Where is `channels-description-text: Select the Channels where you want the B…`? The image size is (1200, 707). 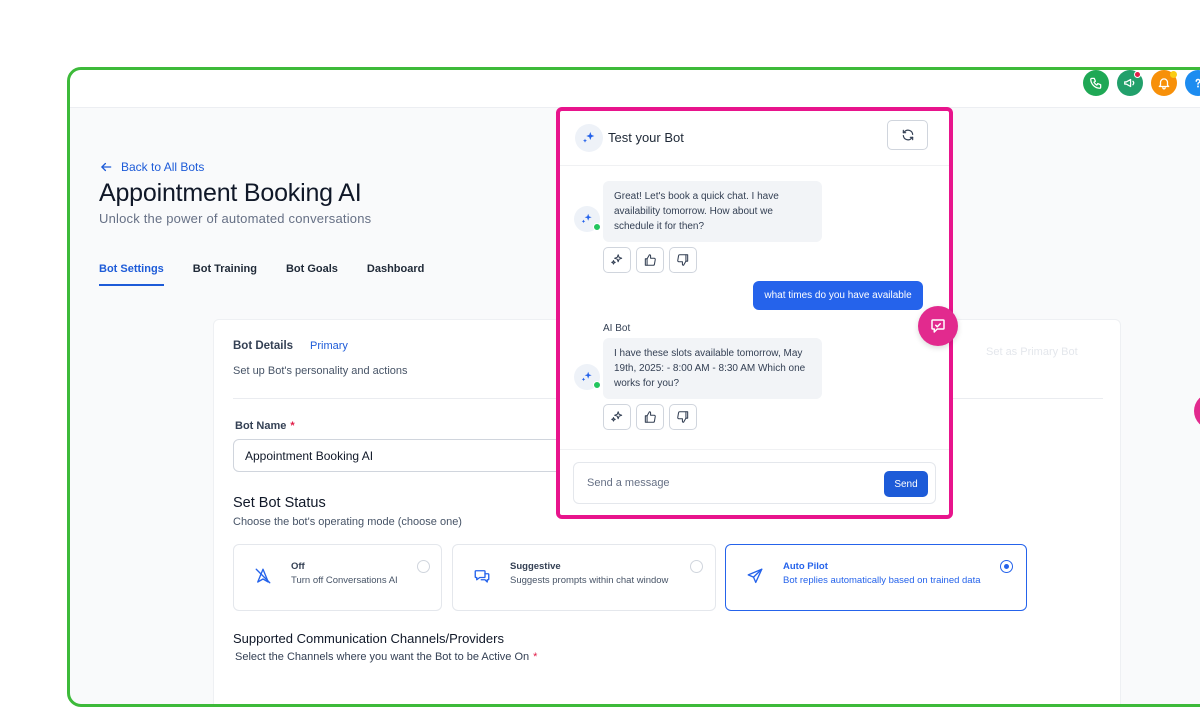 channels-description-text: Select the Channels where you want the B… is located at coordinates (382, 657).